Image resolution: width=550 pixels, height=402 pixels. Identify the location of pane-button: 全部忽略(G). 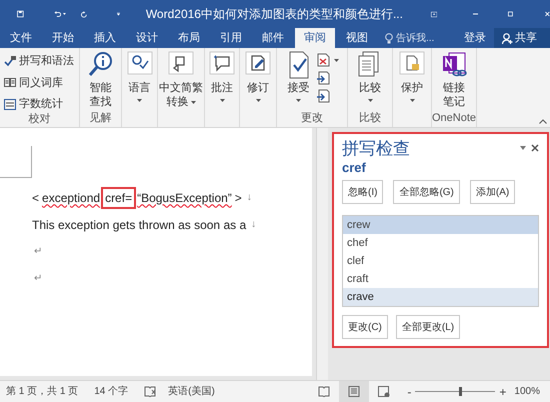
(426, 192).